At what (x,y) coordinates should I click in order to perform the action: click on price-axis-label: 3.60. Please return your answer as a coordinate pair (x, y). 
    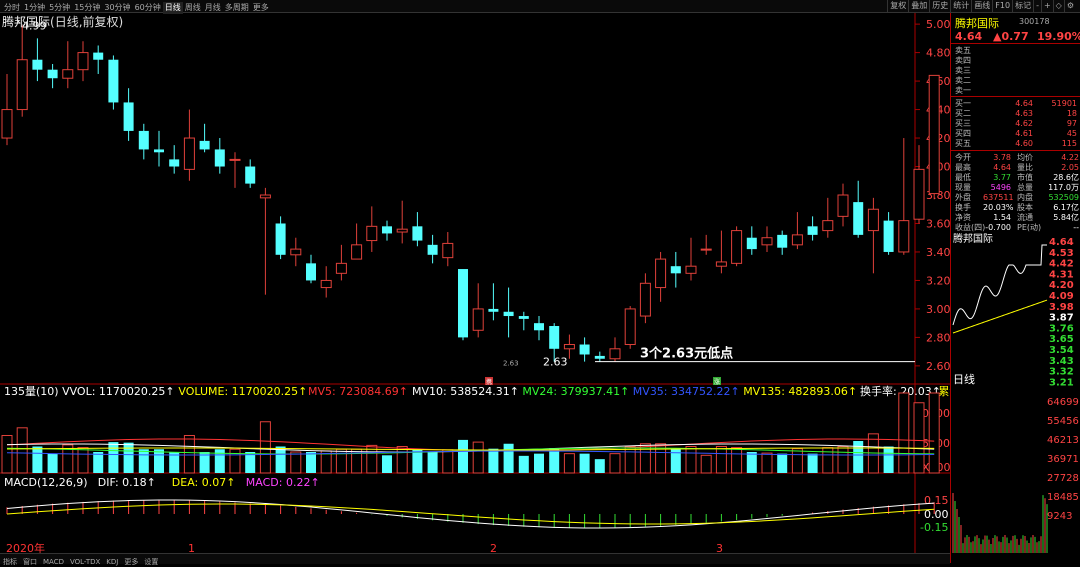
    Looking at the image, I should click on (938, 223).